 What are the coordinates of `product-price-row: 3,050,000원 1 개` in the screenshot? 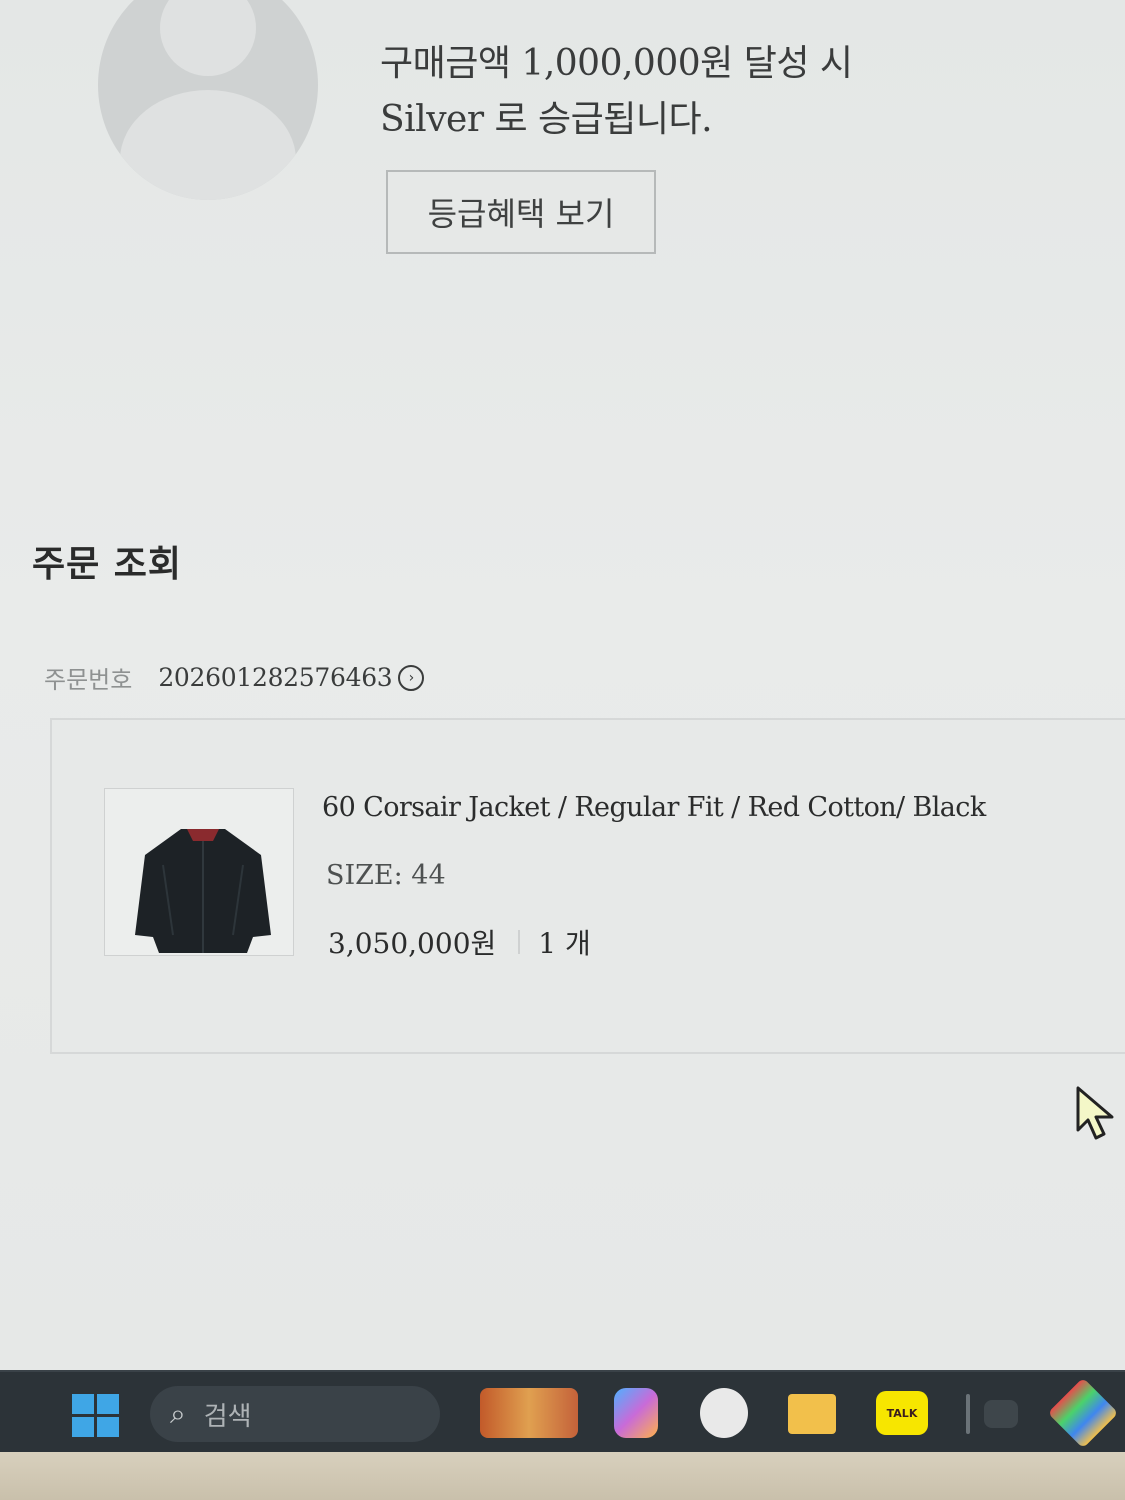 It's located at (459, 942).